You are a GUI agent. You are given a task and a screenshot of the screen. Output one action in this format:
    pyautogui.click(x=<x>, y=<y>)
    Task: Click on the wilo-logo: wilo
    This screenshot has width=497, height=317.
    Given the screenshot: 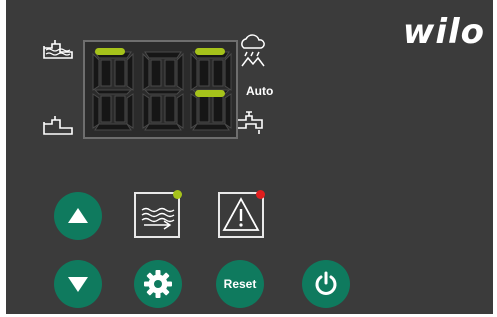 What is the action you would take?
    pyautogui.click(x=443, y=32)
    